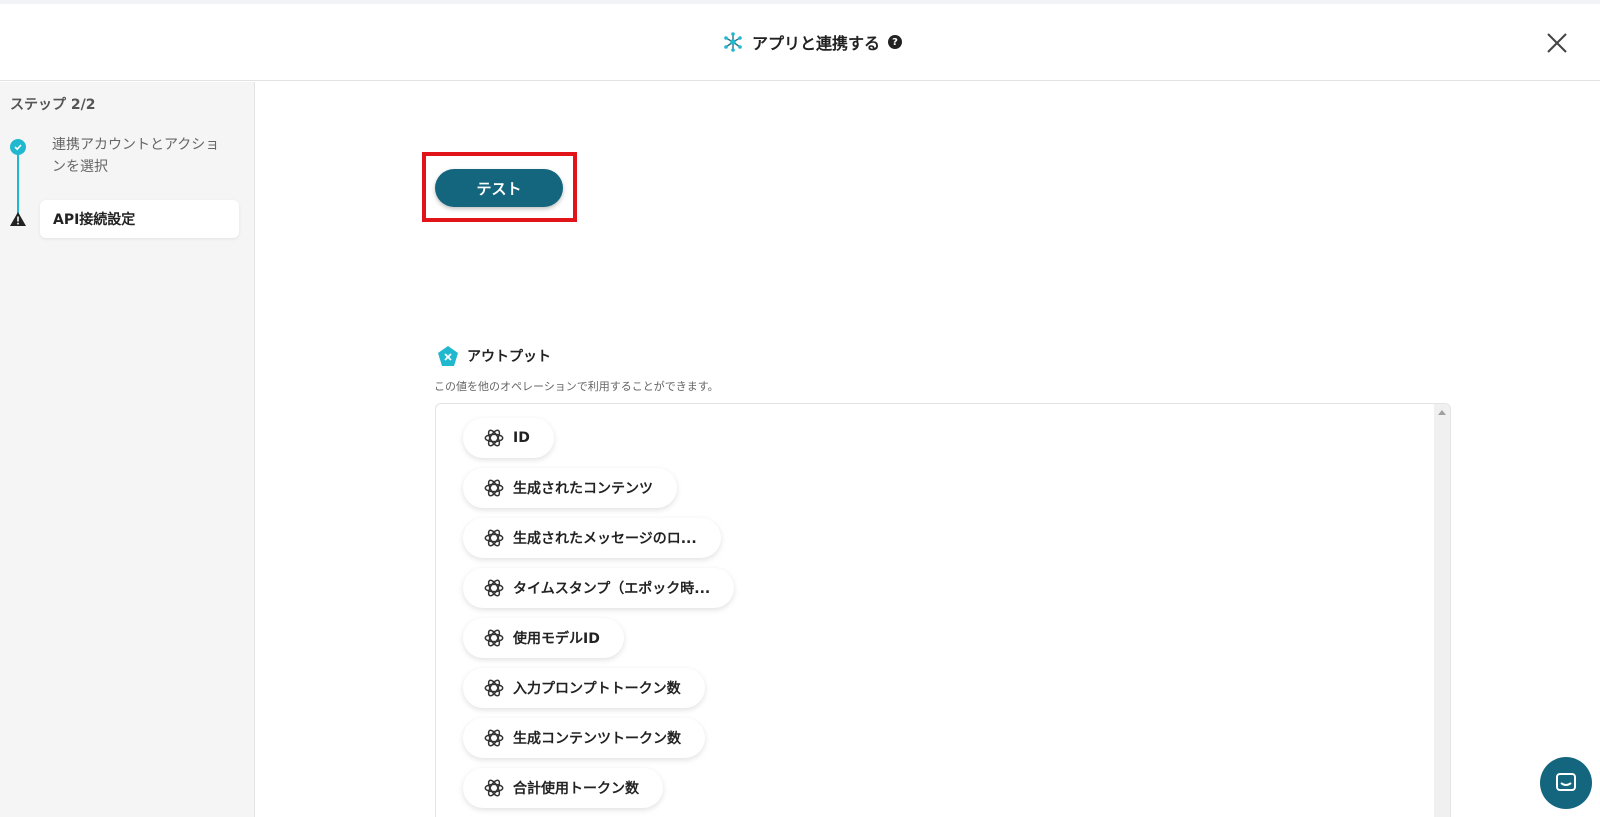 The width and height of the screenshot is (1600, 817). I want to click on check-circle-icon, so click(18, 147).